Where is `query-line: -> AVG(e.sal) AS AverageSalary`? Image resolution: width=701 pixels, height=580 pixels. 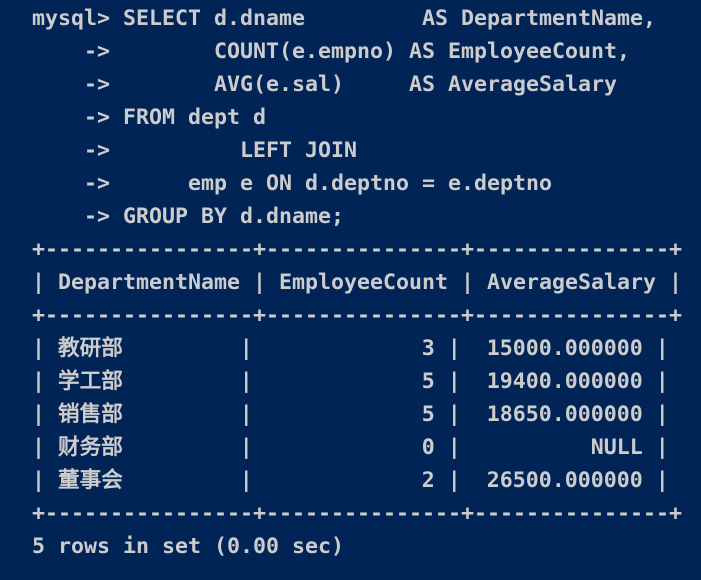
query-line: -> AVG(e.sal) AS AverageSalary is located at coordinates (325, 84).